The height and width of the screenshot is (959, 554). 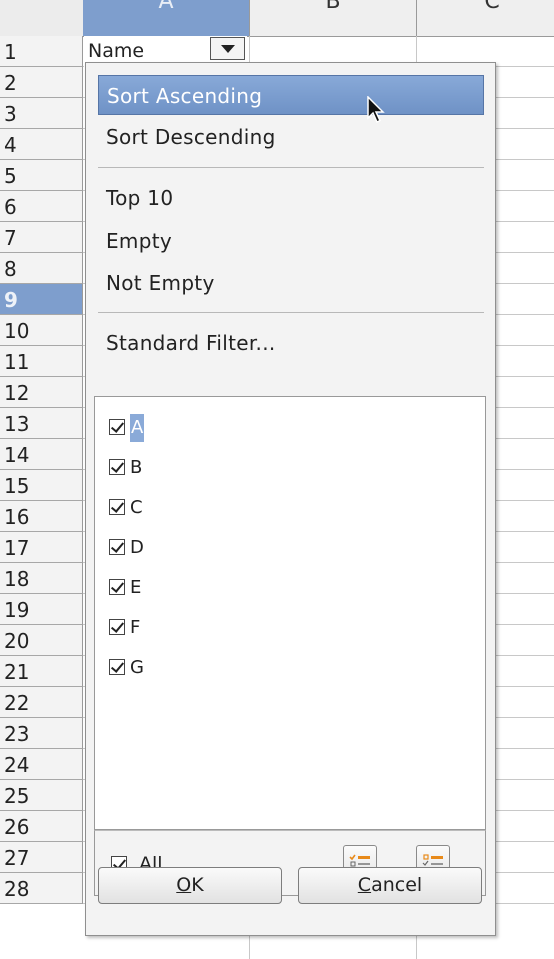 What do you see at coordinates (291, 283) in the screenshot?
I see `menu-not-empty: Not Empty` at bounding box center [291, 283].